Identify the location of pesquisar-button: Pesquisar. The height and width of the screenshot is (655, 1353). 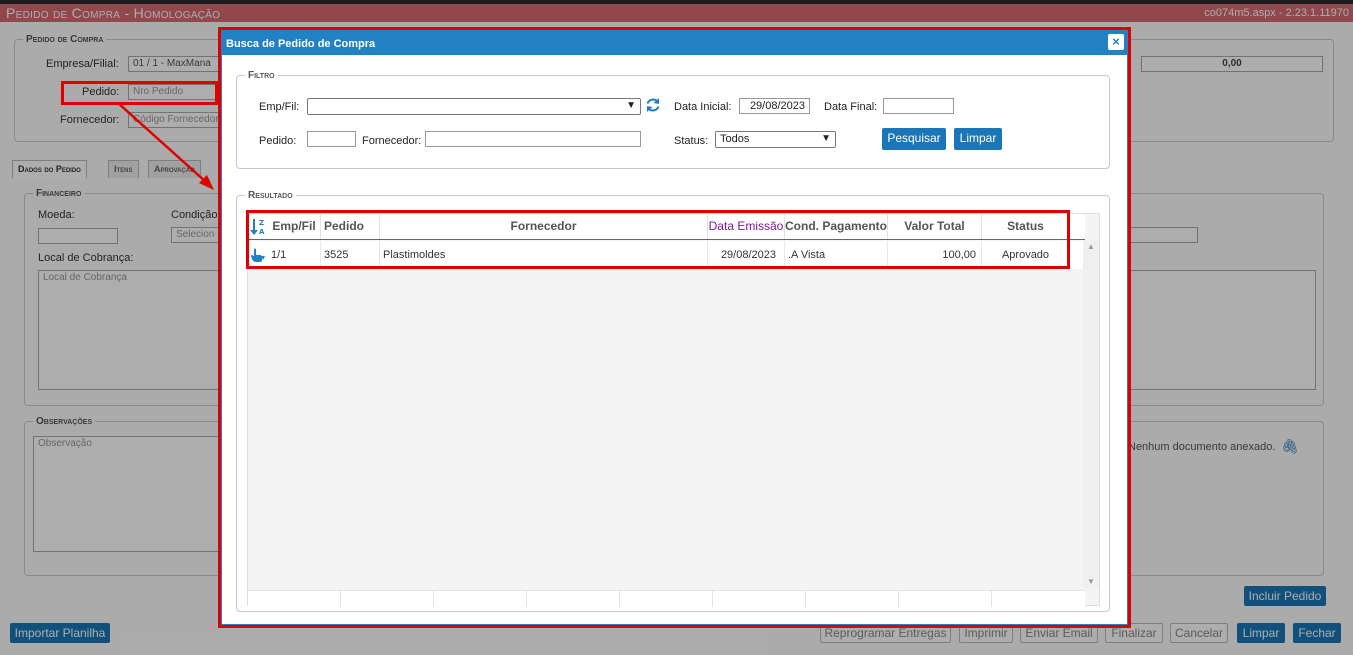
(914, 139).